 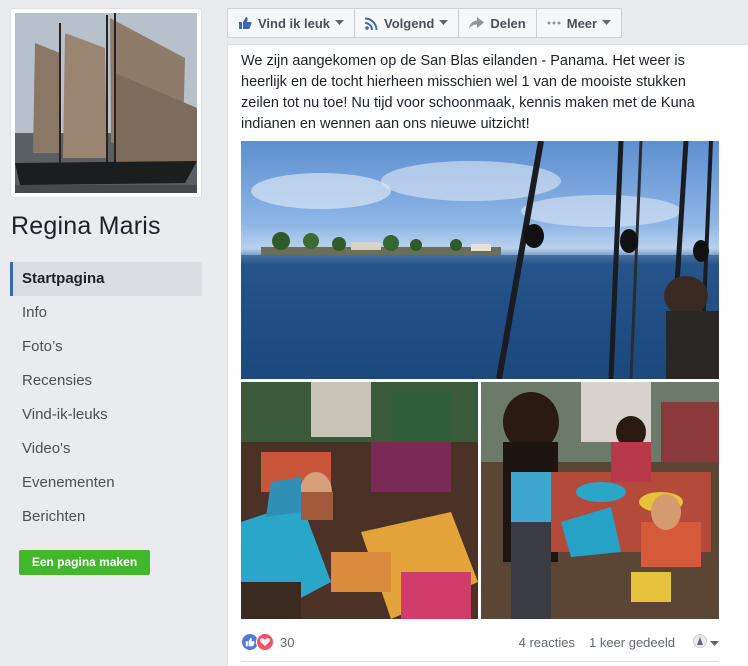 I want to click on share-label: Delen, so click(x=508, y=23).